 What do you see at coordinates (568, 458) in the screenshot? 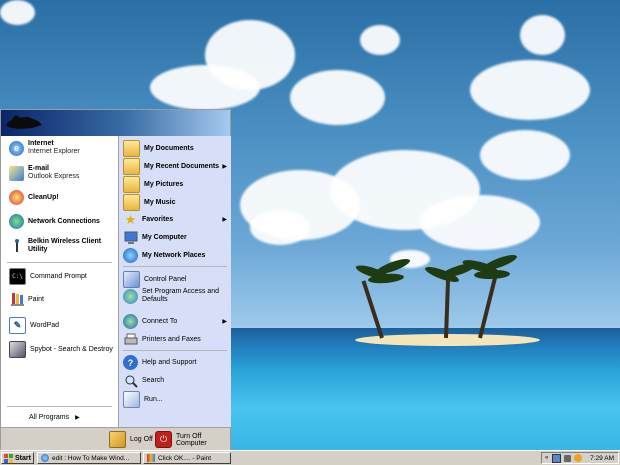
I see `speaker-tray-icon` at bounding box center [568, 458].